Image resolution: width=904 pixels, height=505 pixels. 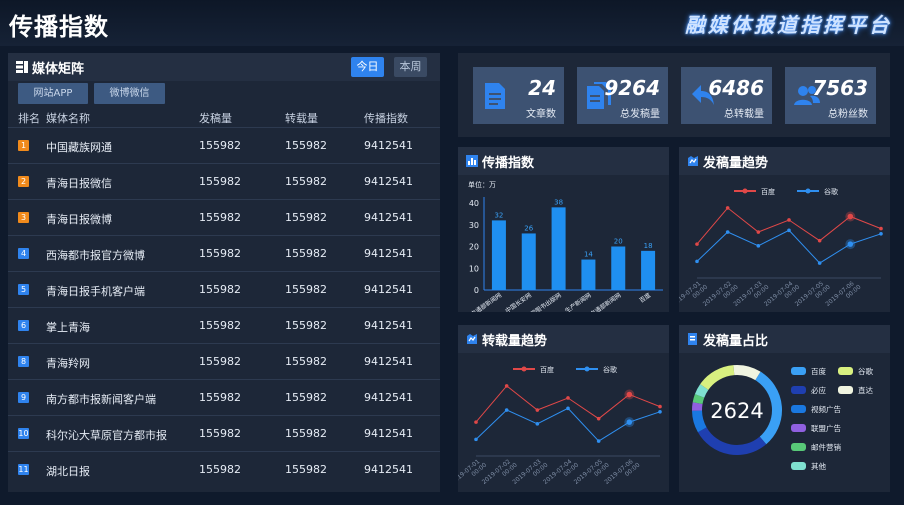 I want to click on legend-label: 百度, so click(x=768, y=191).